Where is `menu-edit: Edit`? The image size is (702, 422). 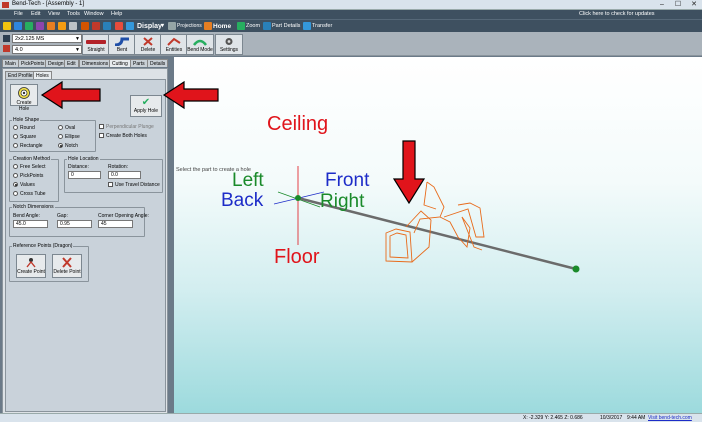 menu-edit: Edit is located at coordinates (35, 14).